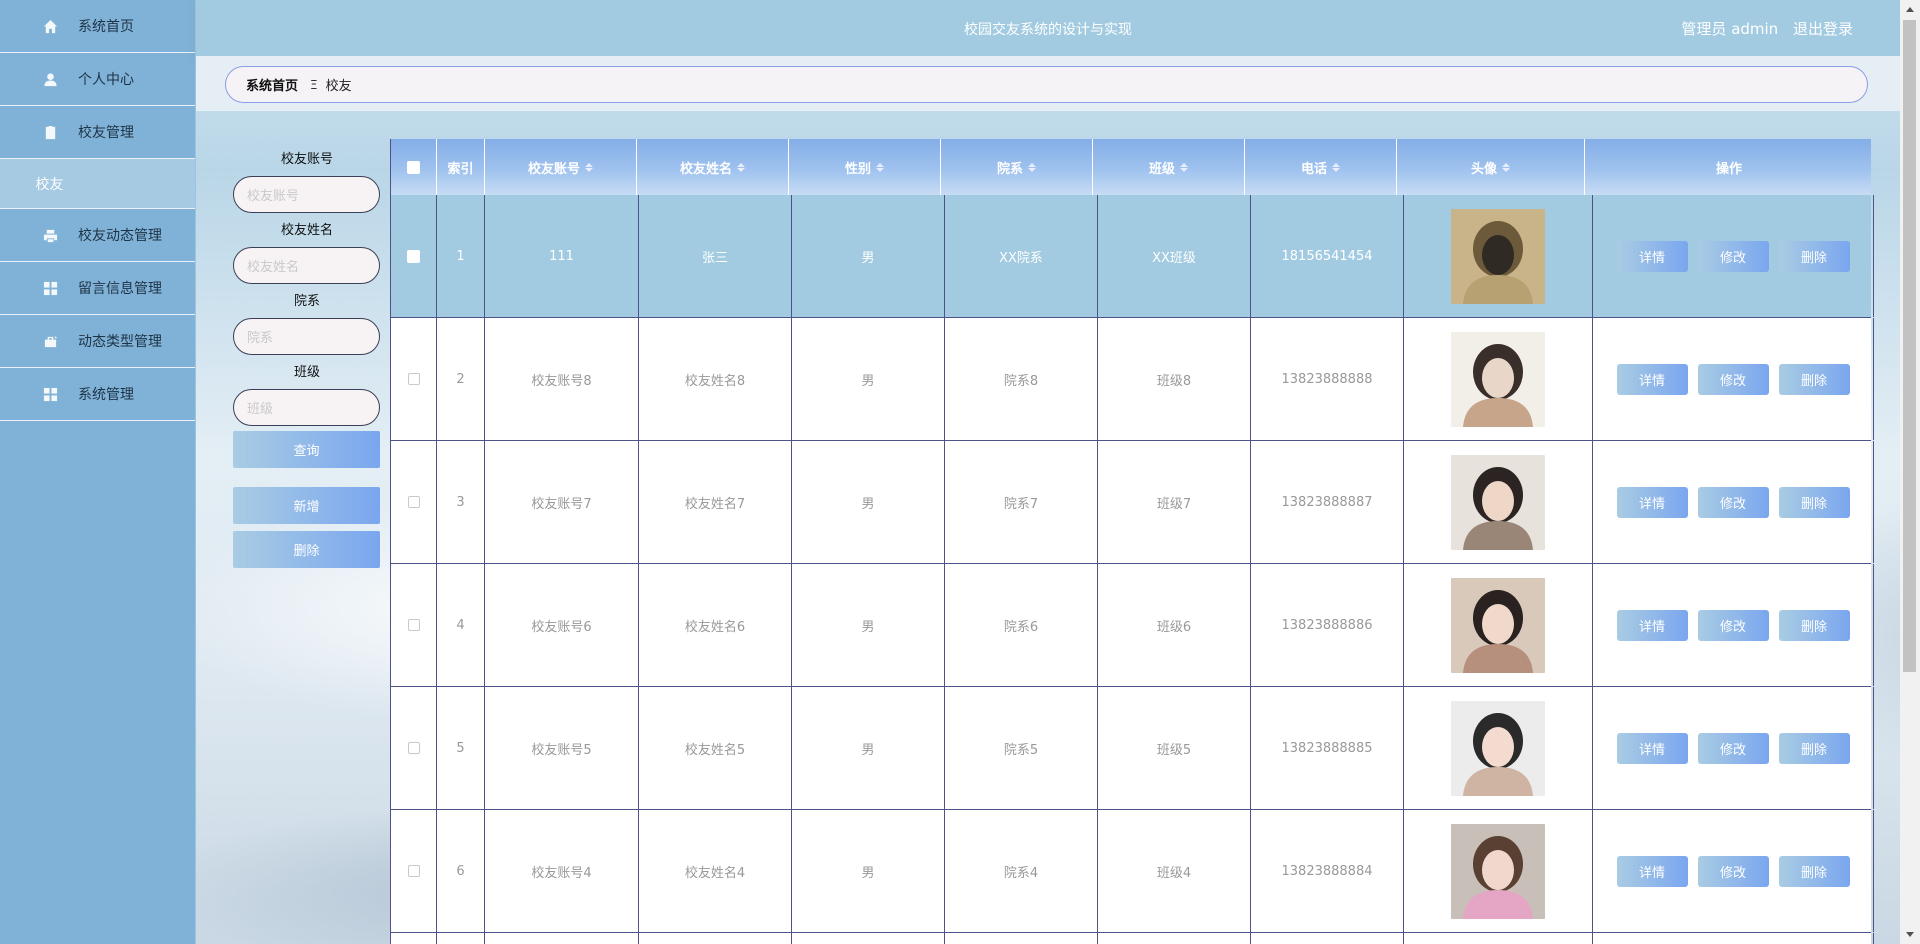  What do you see at coordinates (50, 26) in the screenshot?
I see `home-icon` at bounding box center [50, 26].